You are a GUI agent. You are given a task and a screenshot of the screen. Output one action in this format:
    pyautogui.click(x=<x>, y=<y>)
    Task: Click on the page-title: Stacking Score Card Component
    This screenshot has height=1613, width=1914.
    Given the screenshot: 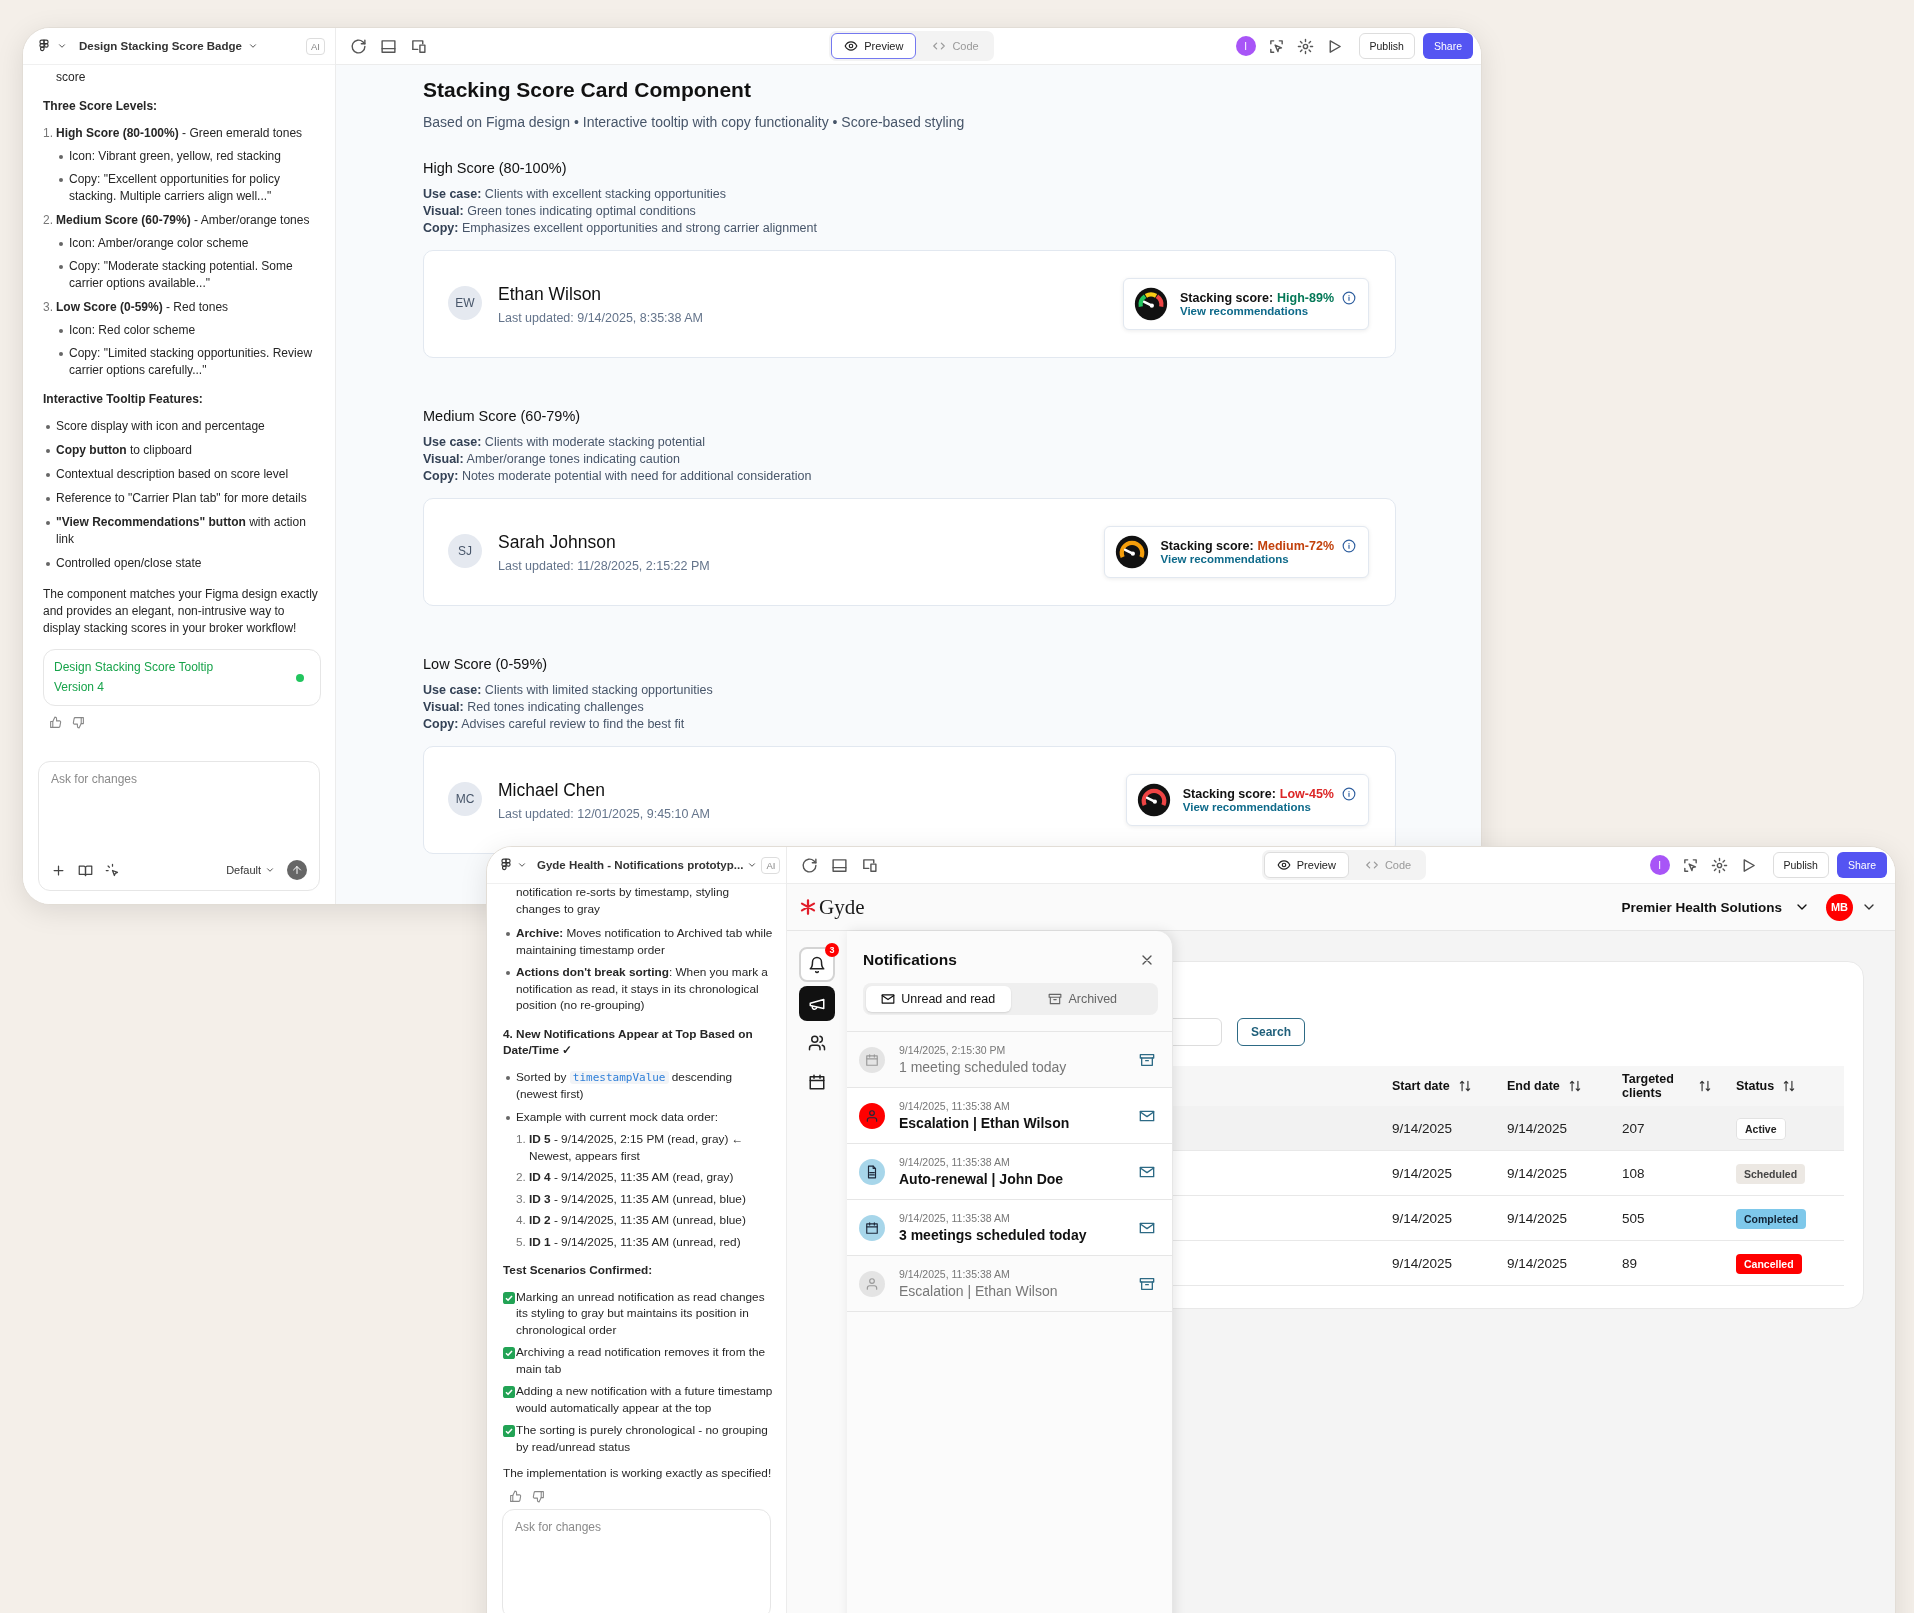 What is the action you would take?
    pyautogui.click(x=587, y=90)
    